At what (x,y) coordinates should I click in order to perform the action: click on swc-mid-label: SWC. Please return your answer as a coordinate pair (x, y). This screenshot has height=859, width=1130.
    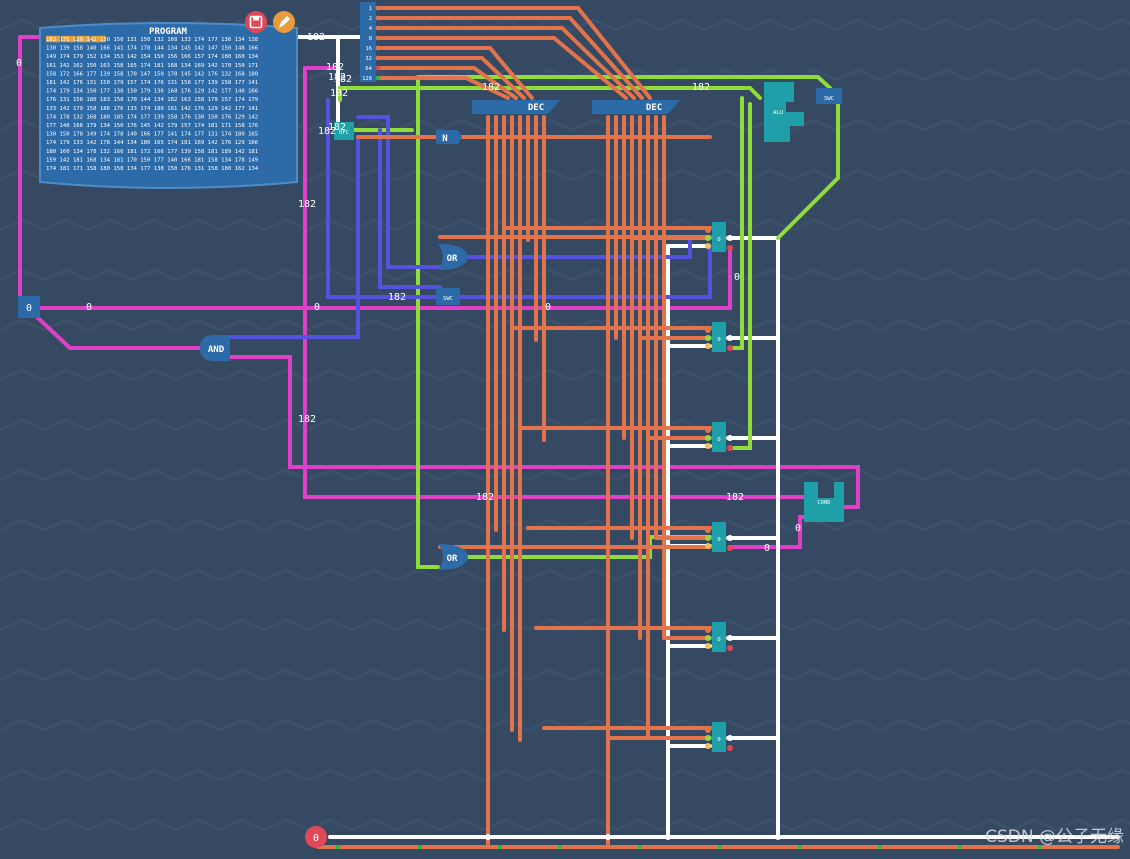
    Looking at the image, I should click on (448, 299).